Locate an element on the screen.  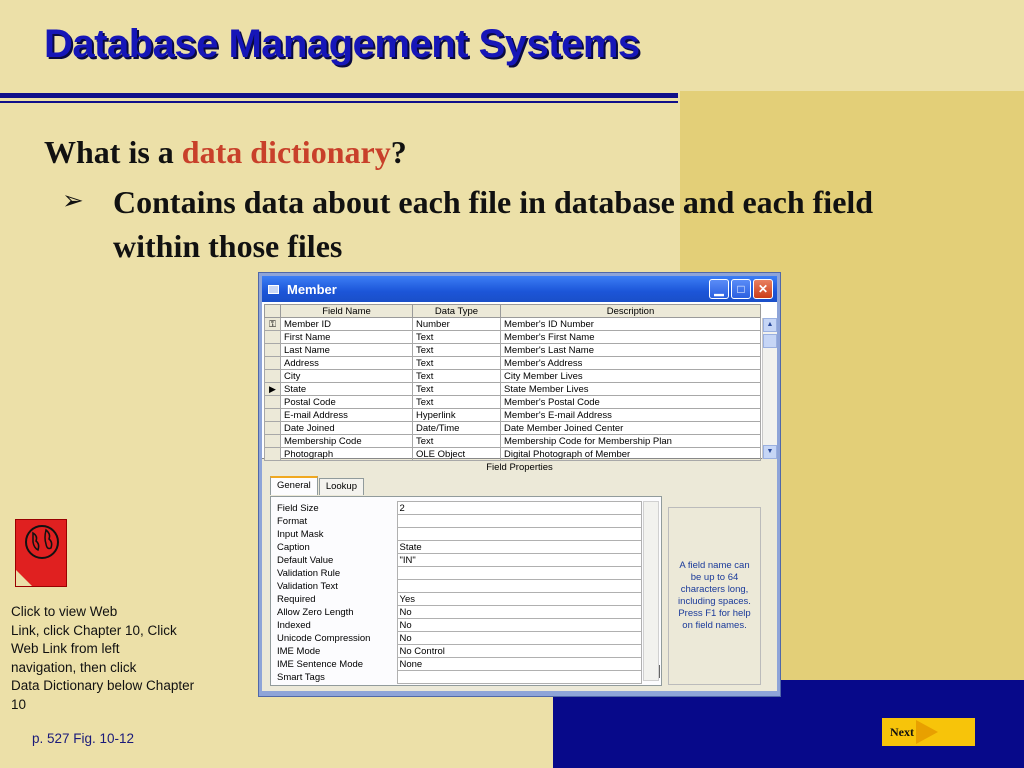
current-row-arrow-icon: ▶ is located at coordinates (272, 389).